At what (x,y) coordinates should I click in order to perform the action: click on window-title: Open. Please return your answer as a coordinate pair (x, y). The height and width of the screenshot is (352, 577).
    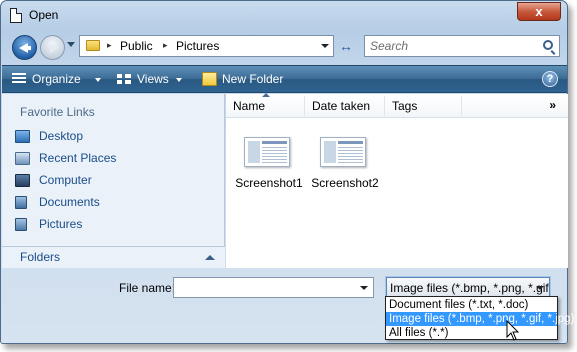
    Looking at the image, I should click on (44, 15).